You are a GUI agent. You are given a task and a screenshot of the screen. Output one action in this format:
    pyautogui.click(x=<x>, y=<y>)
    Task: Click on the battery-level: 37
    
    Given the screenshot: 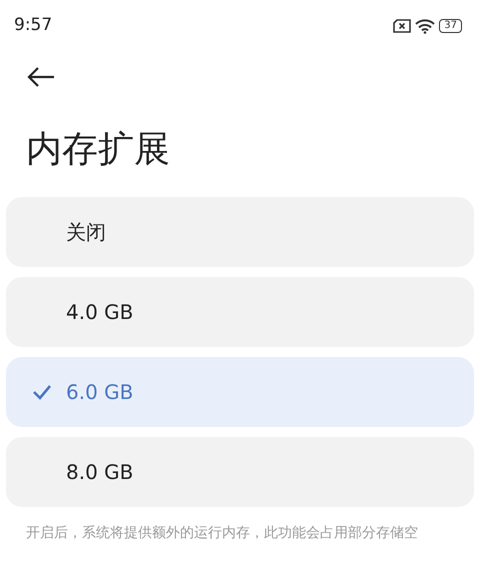 What is the action you would take?
    pyautogui.click(x=450, y=26)
    